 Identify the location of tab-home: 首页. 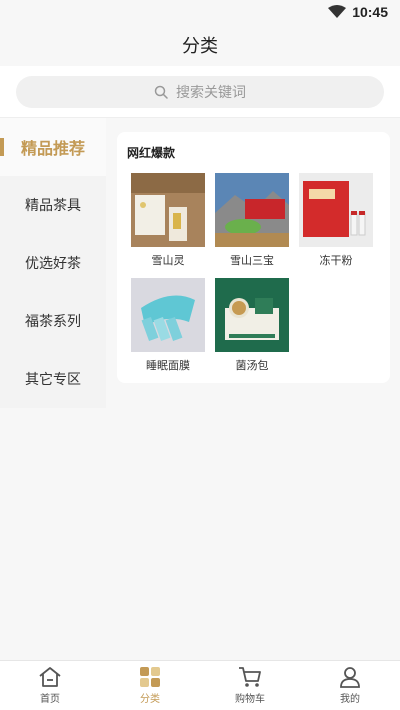
(50, 685).